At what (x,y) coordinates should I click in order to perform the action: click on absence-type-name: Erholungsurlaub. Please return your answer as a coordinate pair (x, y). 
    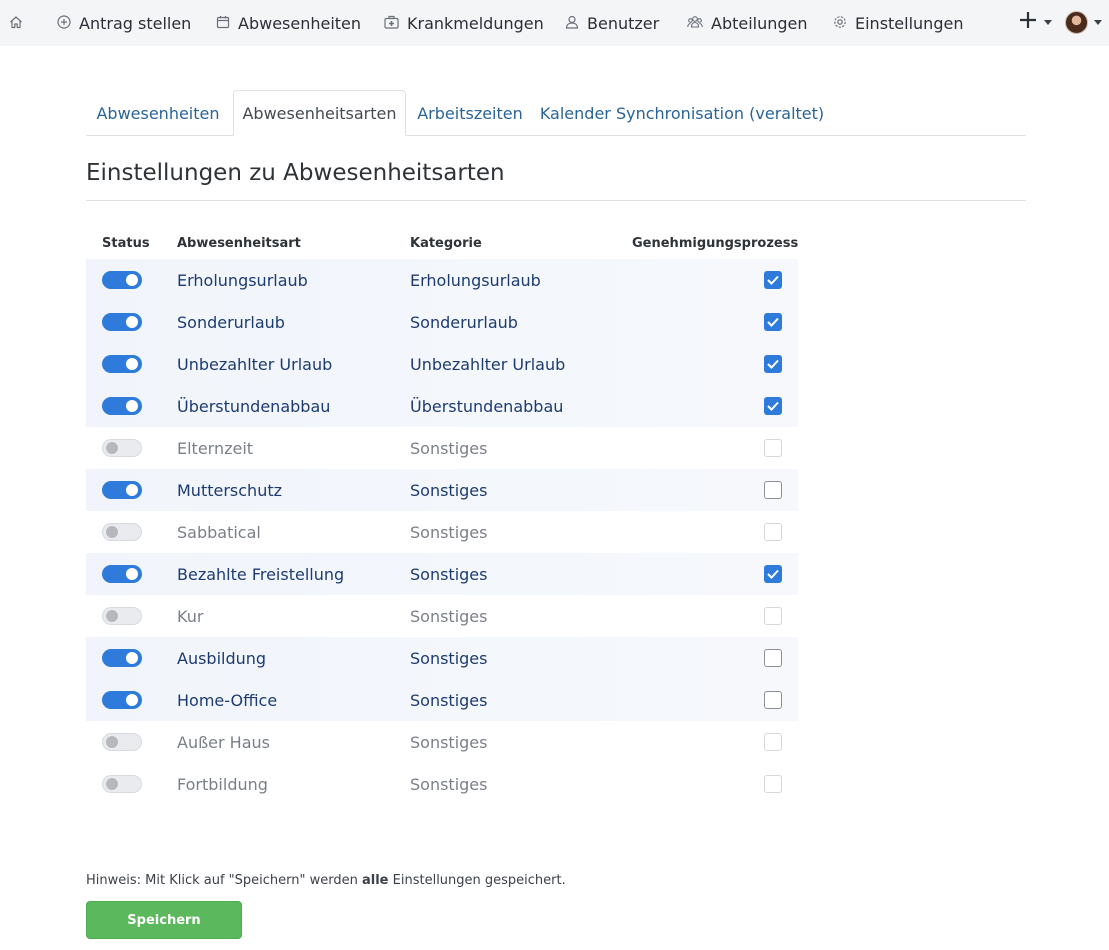
    Looking at the image, I should click on (242, 280).